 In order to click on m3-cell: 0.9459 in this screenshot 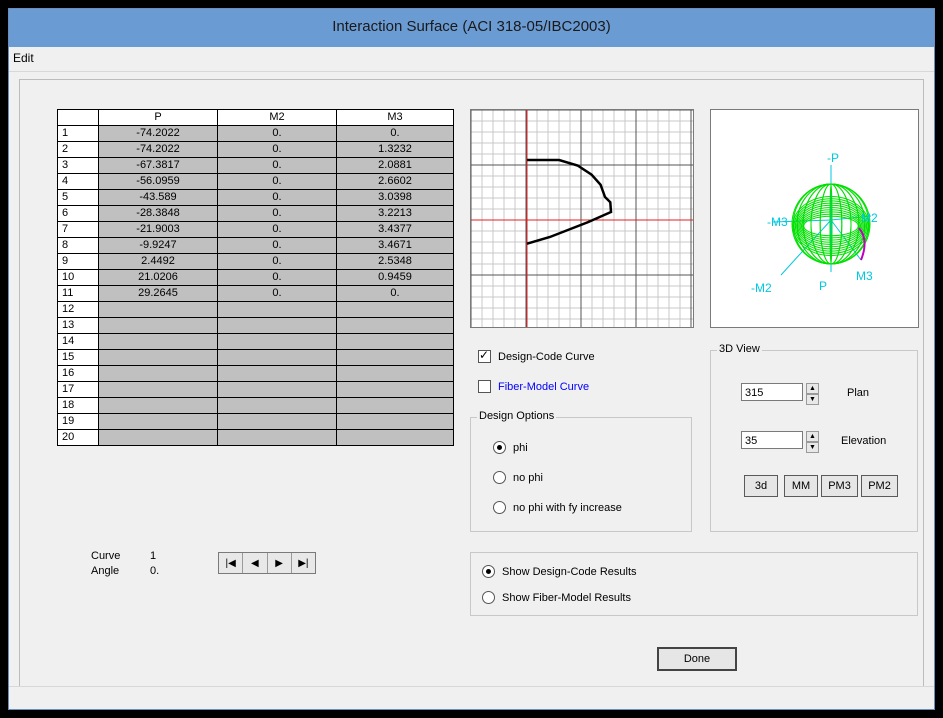, I will do `click(395, 277)`.